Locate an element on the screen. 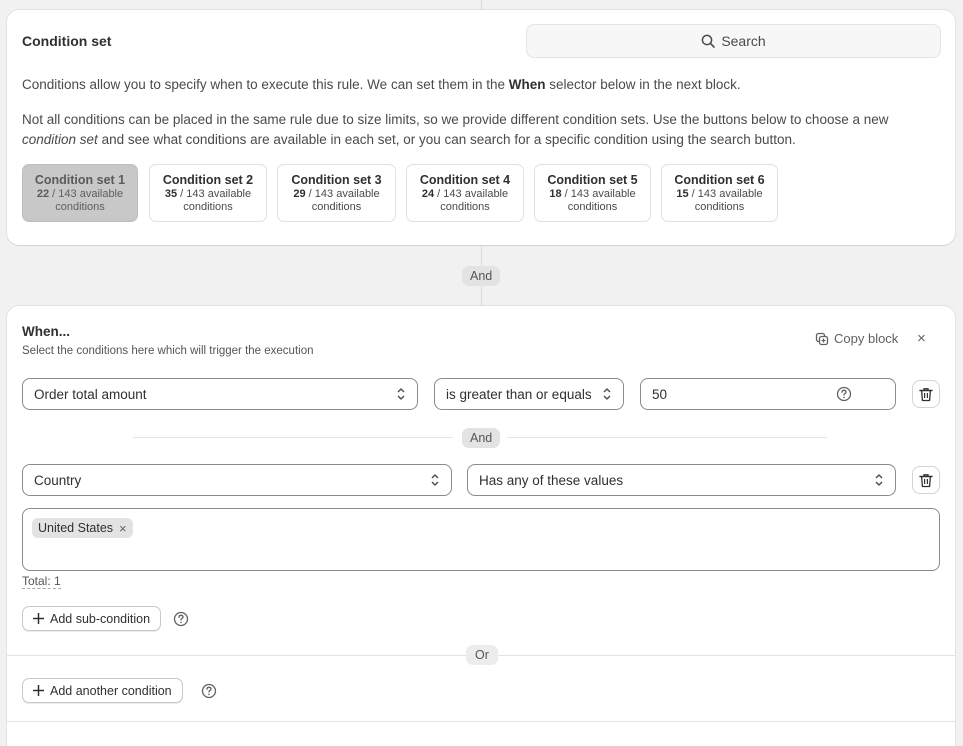 The width and height of the screenshot is (963, 746). condition-operator-value-2: Has any of these values is located at coordinates (551, 480).